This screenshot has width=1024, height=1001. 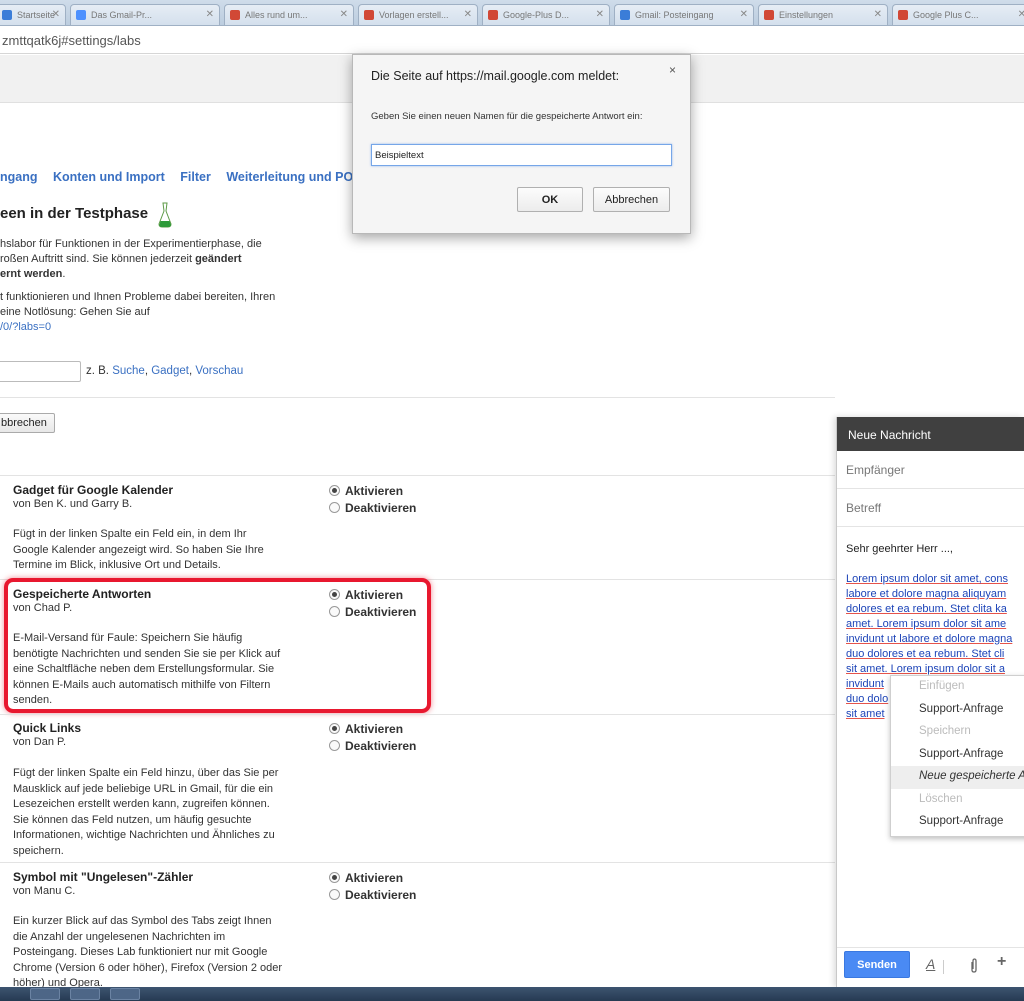 What do you see at coordinates (512, 994) in the screenshot?
I see `taskbar` at bounding box center [512, 994].